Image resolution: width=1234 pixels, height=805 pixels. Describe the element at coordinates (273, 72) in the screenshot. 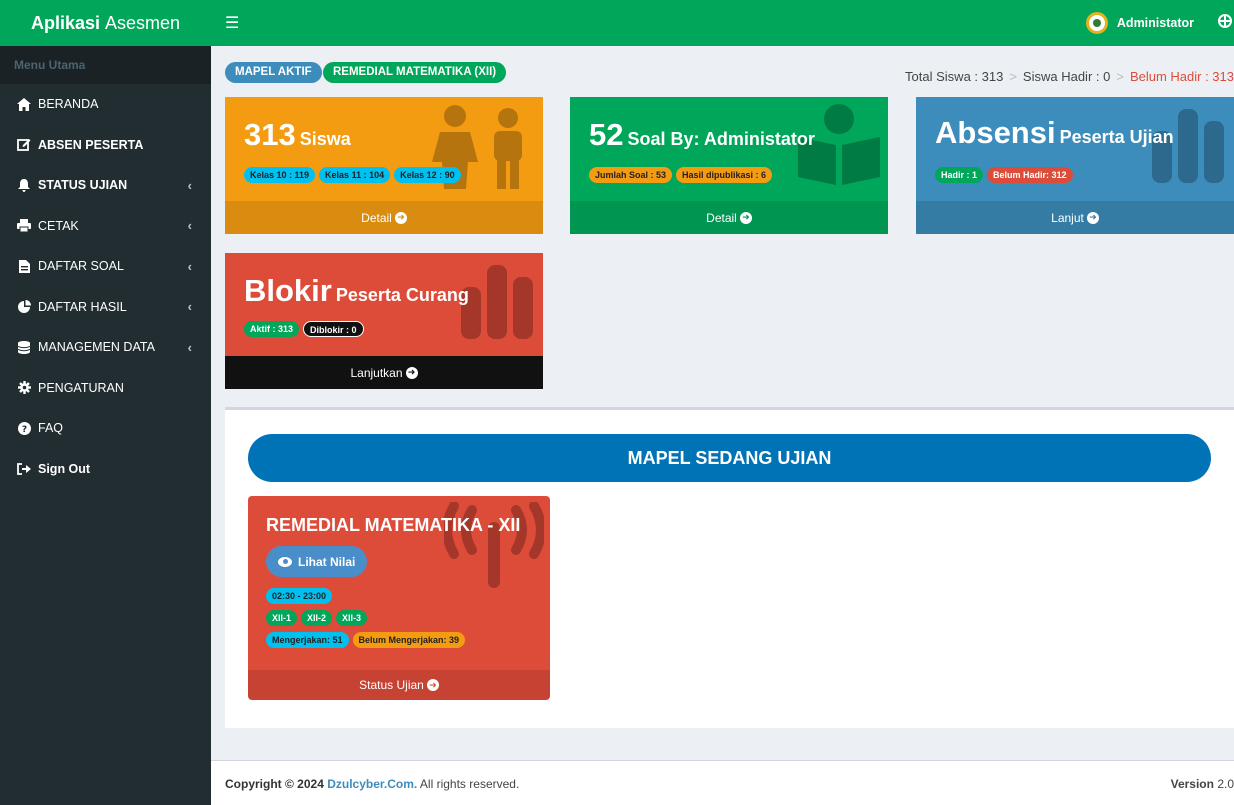

I see `mapel-aktif-label: MAPEL AKTIF` at that location.